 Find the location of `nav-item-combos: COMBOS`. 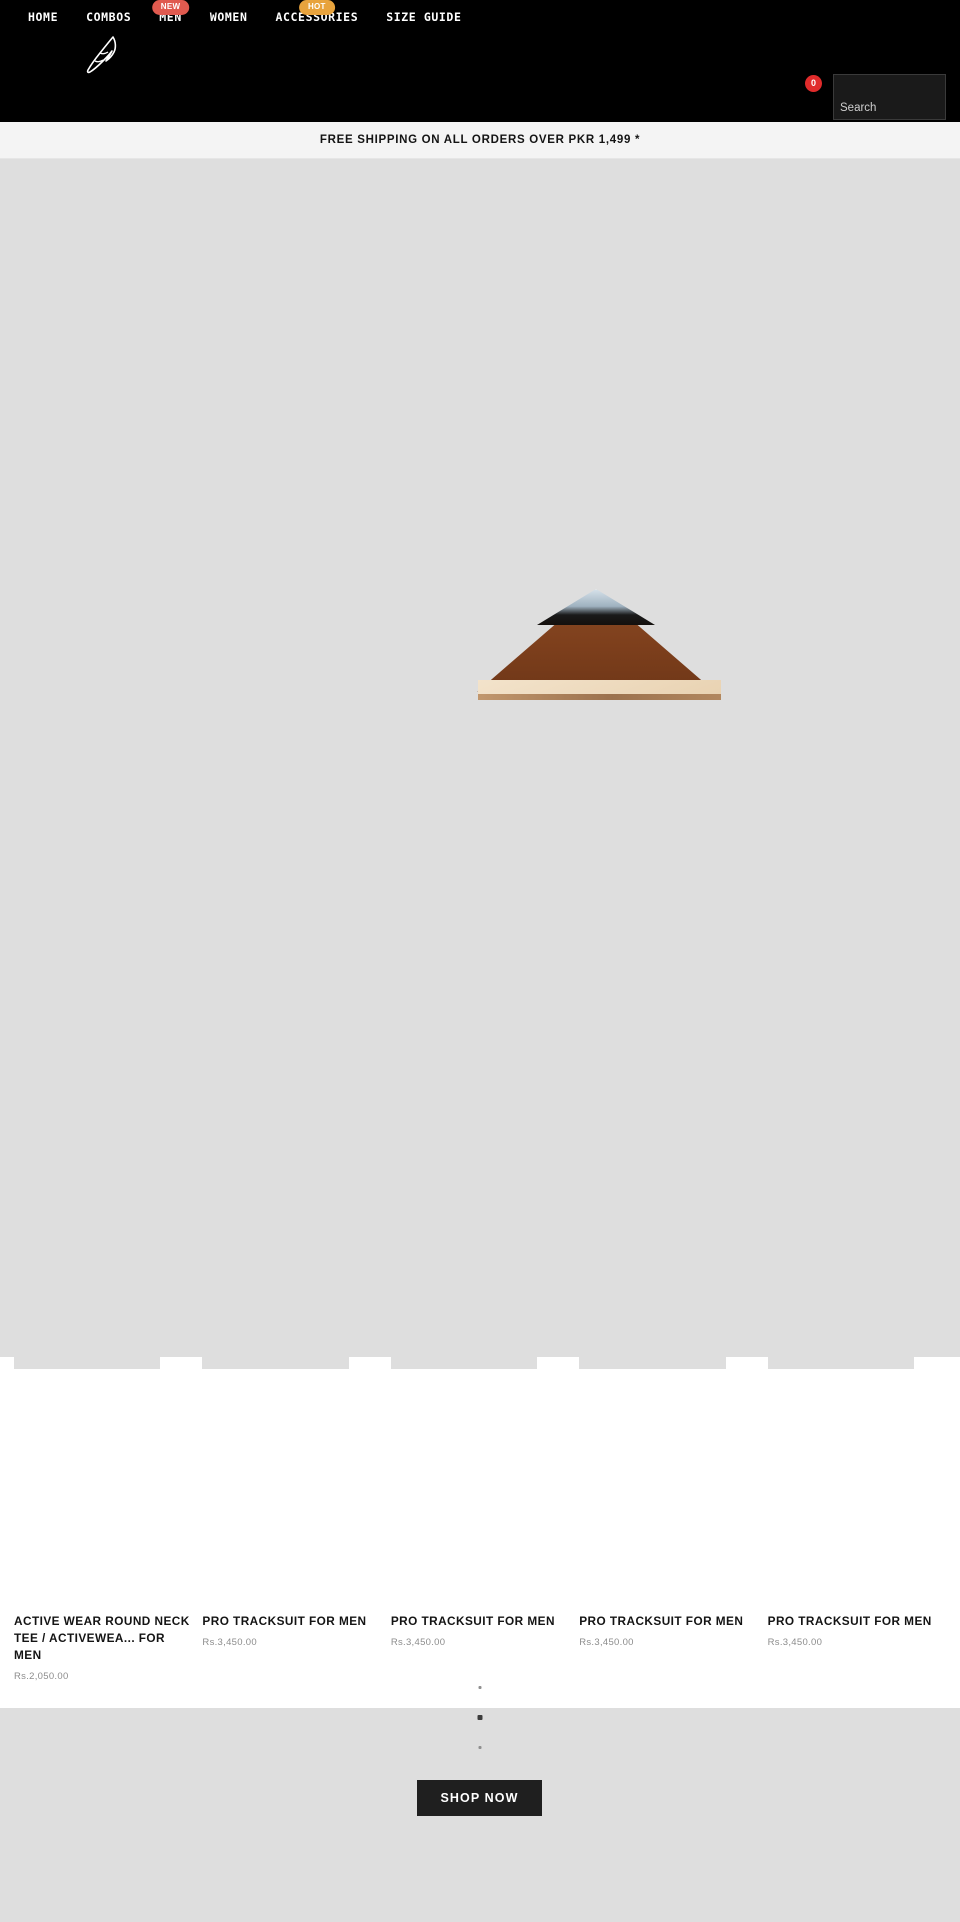

nav-item-combos: COMBOS is located at coordinates (108, 20).